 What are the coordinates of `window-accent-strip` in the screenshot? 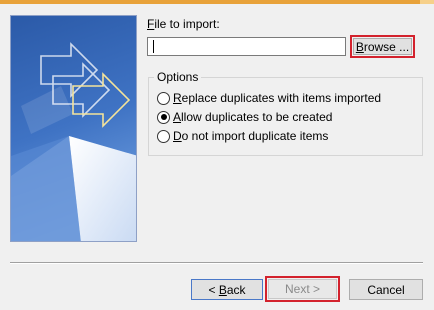 It's located at (217, 2).